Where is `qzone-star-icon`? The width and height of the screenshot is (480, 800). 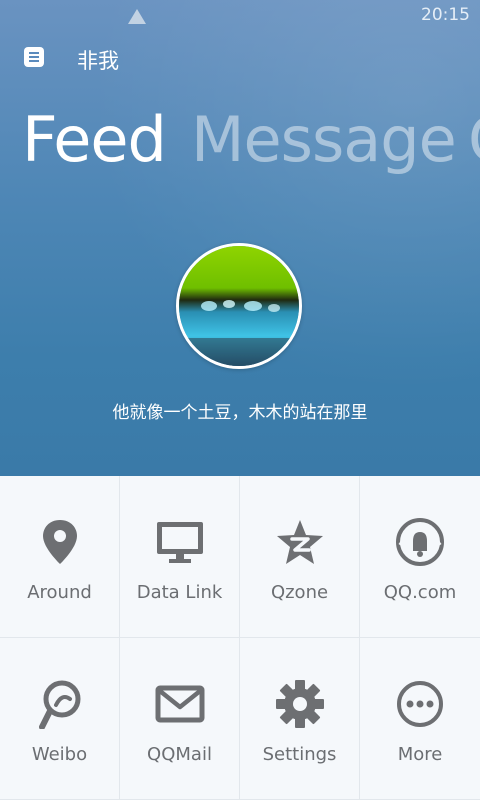
qzone-star-icon is located at coordinates (300, 542).